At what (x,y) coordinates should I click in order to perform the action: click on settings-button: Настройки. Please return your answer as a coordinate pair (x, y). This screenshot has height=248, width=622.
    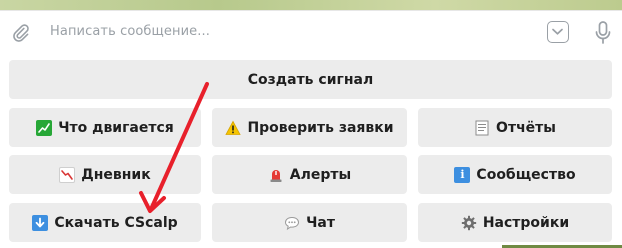
    Looking at the image, I should click on (515, 222).